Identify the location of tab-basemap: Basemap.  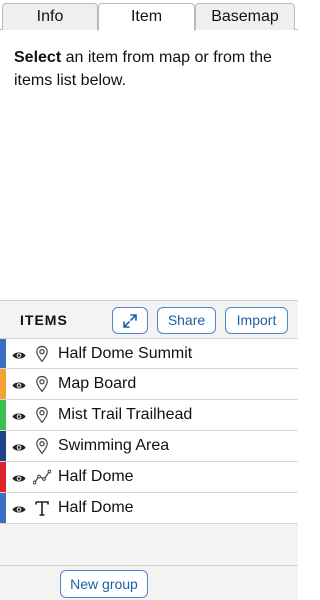
(245, 16).